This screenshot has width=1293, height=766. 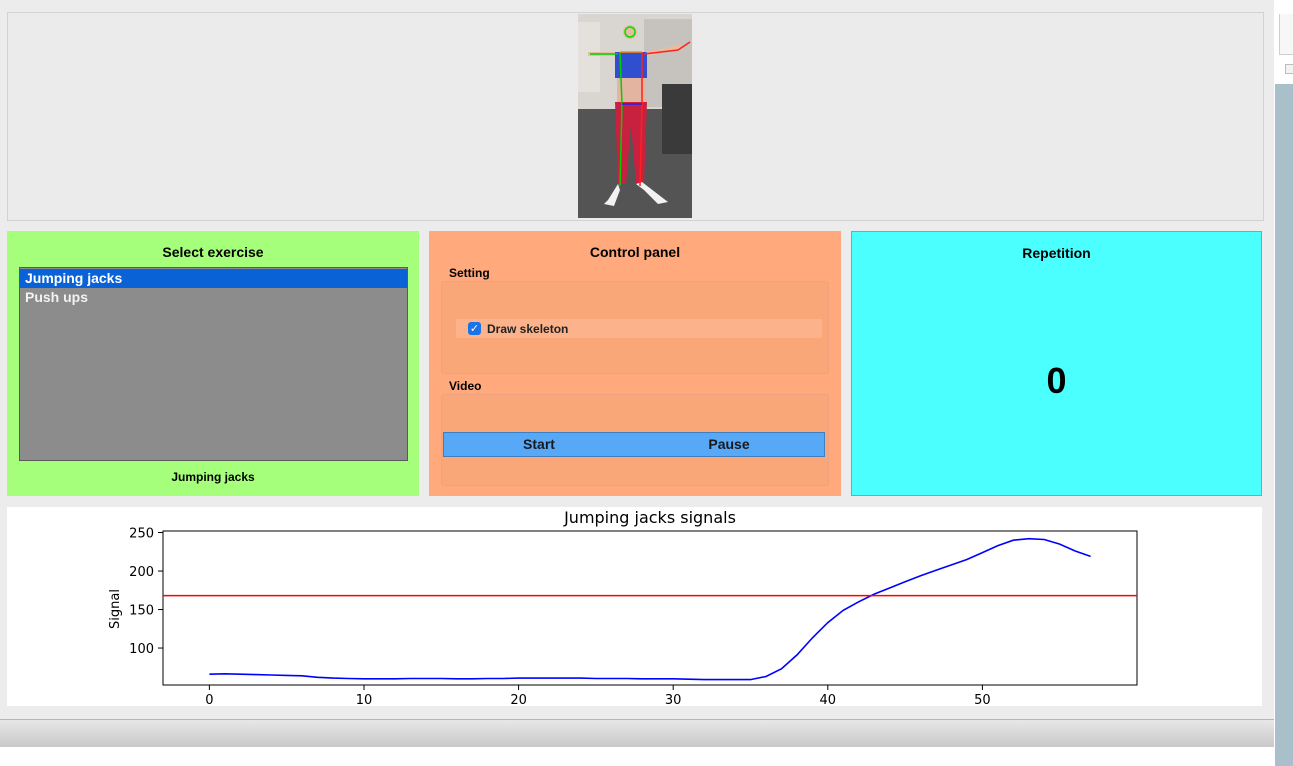 I want to click on x-tick-label: 50, so click(x=982, y=699).